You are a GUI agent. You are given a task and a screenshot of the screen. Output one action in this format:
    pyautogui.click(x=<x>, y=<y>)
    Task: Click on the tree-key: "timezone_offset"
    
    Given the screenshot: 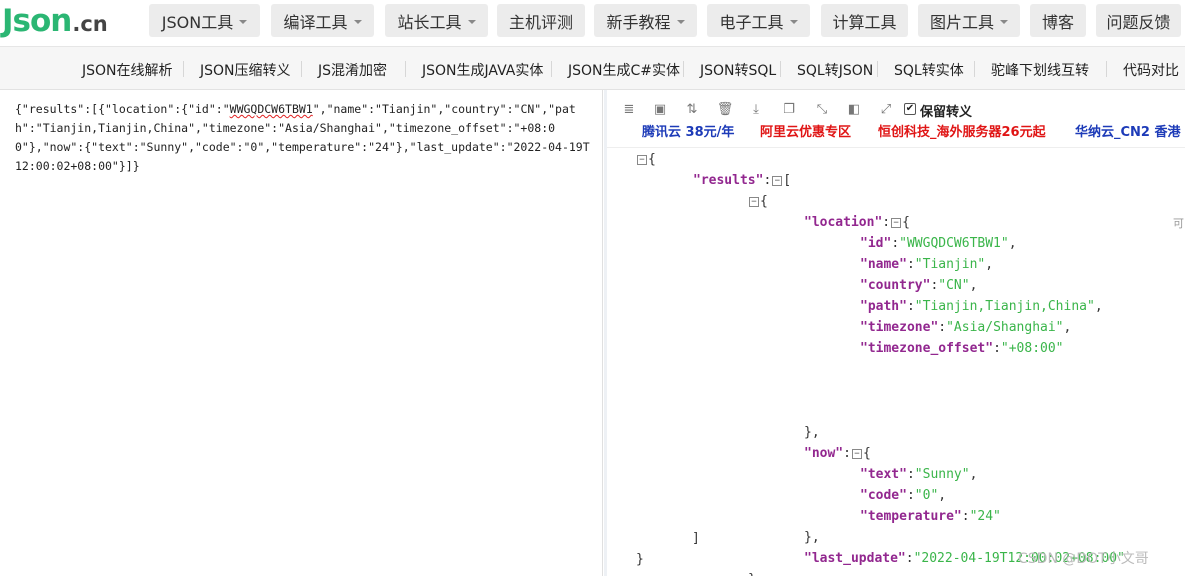 What is the action you would take?
    pyautogui.click(x=927, y=348)
    